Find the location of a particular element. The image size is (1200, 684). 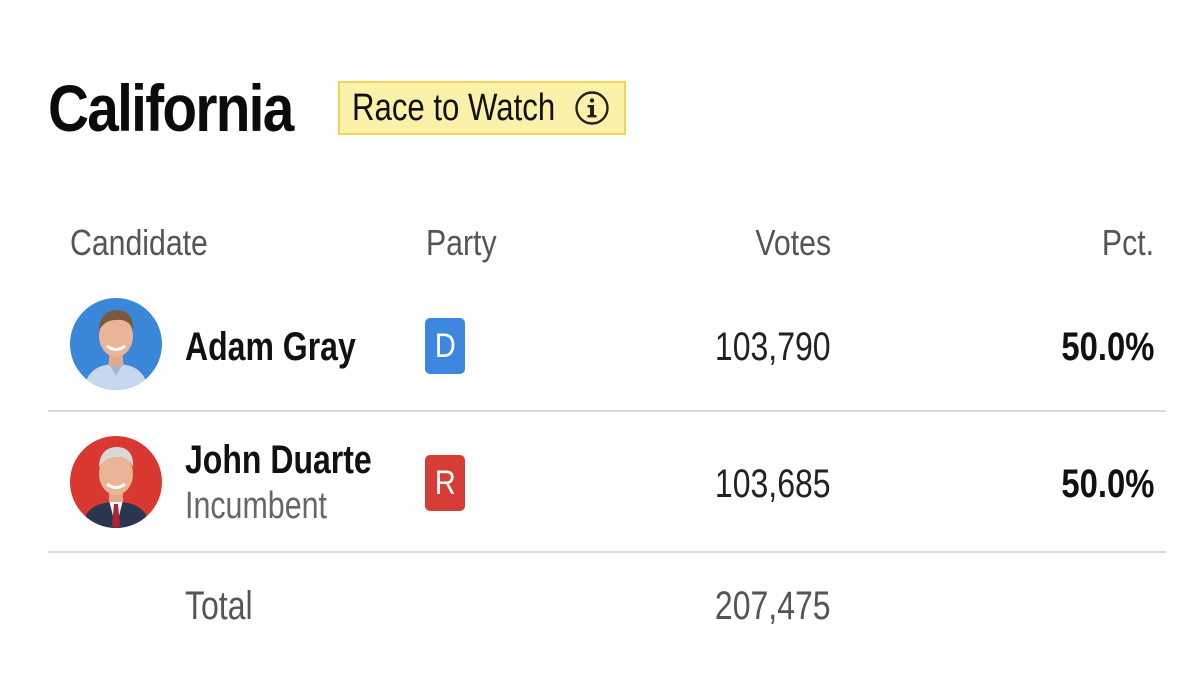

column-header-party: Party is located at coordinates (461, 242).